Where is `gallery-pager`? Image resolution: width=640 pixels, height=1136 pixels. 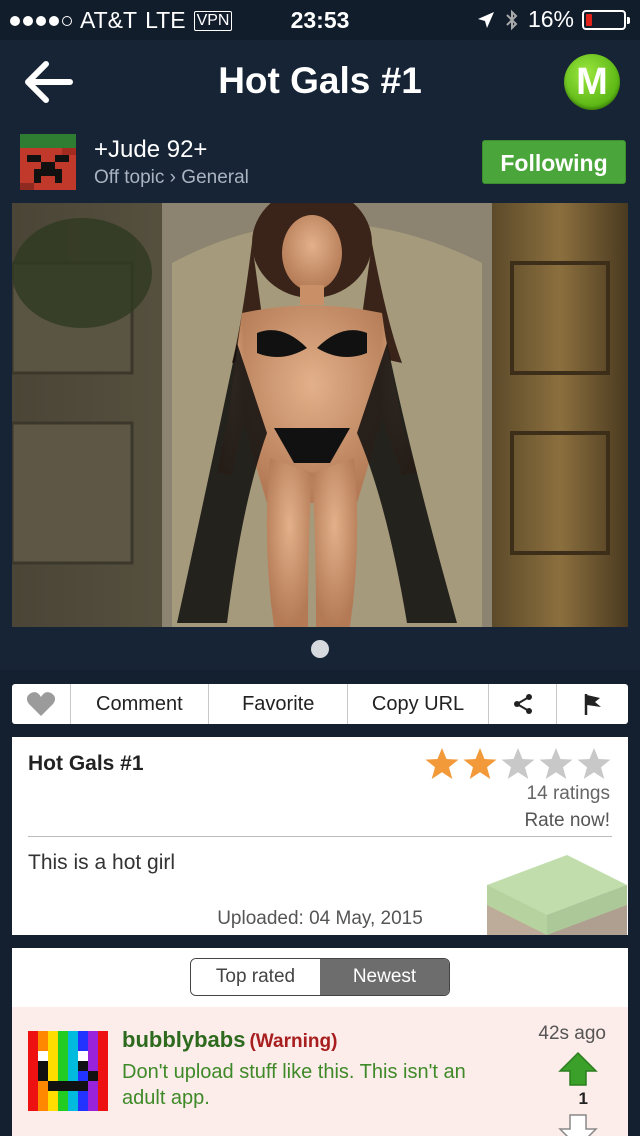 gallery-pager is located at coordinates (320, 649).